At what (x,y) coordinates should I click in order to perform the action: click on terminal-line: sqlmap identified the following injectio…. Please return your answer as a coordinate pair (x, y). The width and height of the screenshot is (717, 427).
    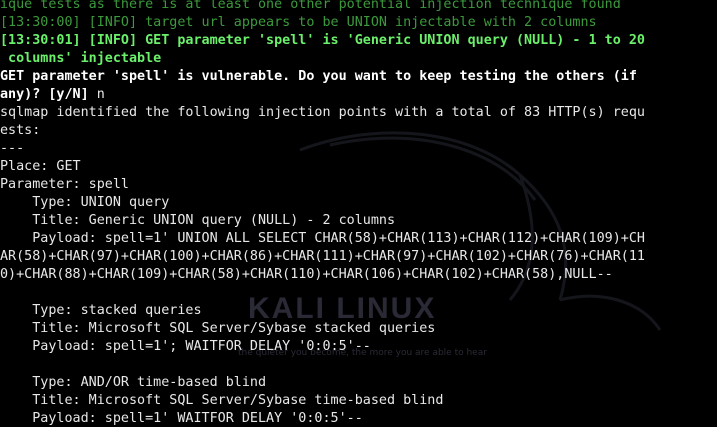
    Looking at the image, I should click on (322, 112).